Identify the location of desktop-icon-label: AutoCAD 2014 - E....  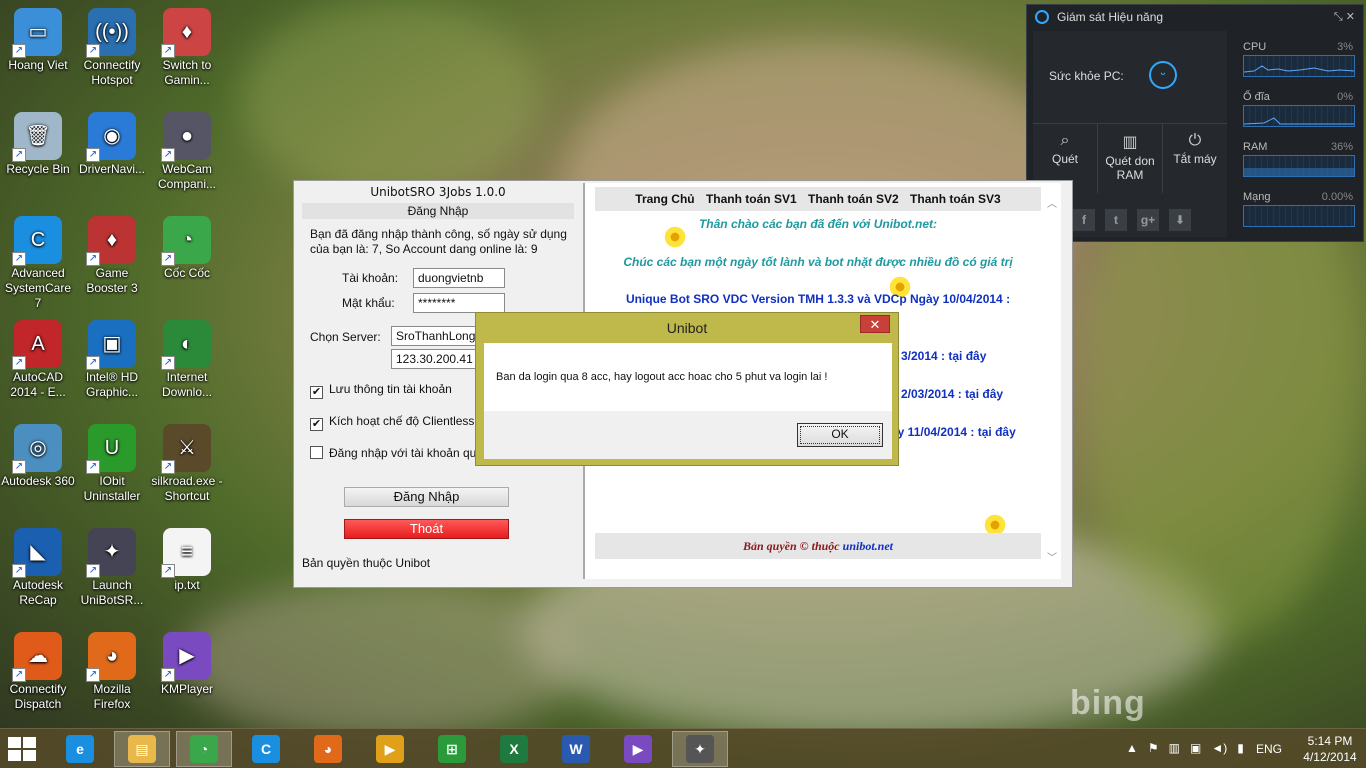
(38, 384).